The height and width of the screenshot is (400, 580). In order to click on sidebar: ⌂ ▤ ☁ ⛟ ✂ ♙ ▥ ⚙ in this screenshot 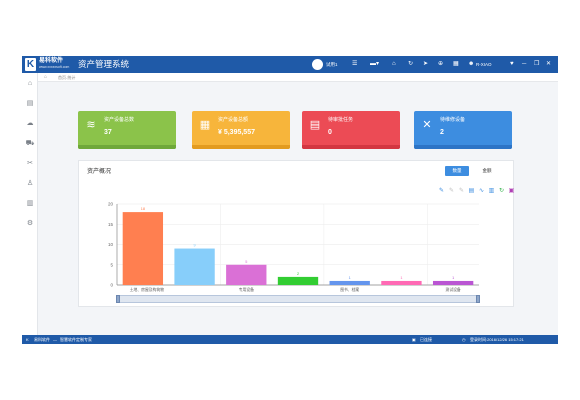, I will do `click(30, 204)`.